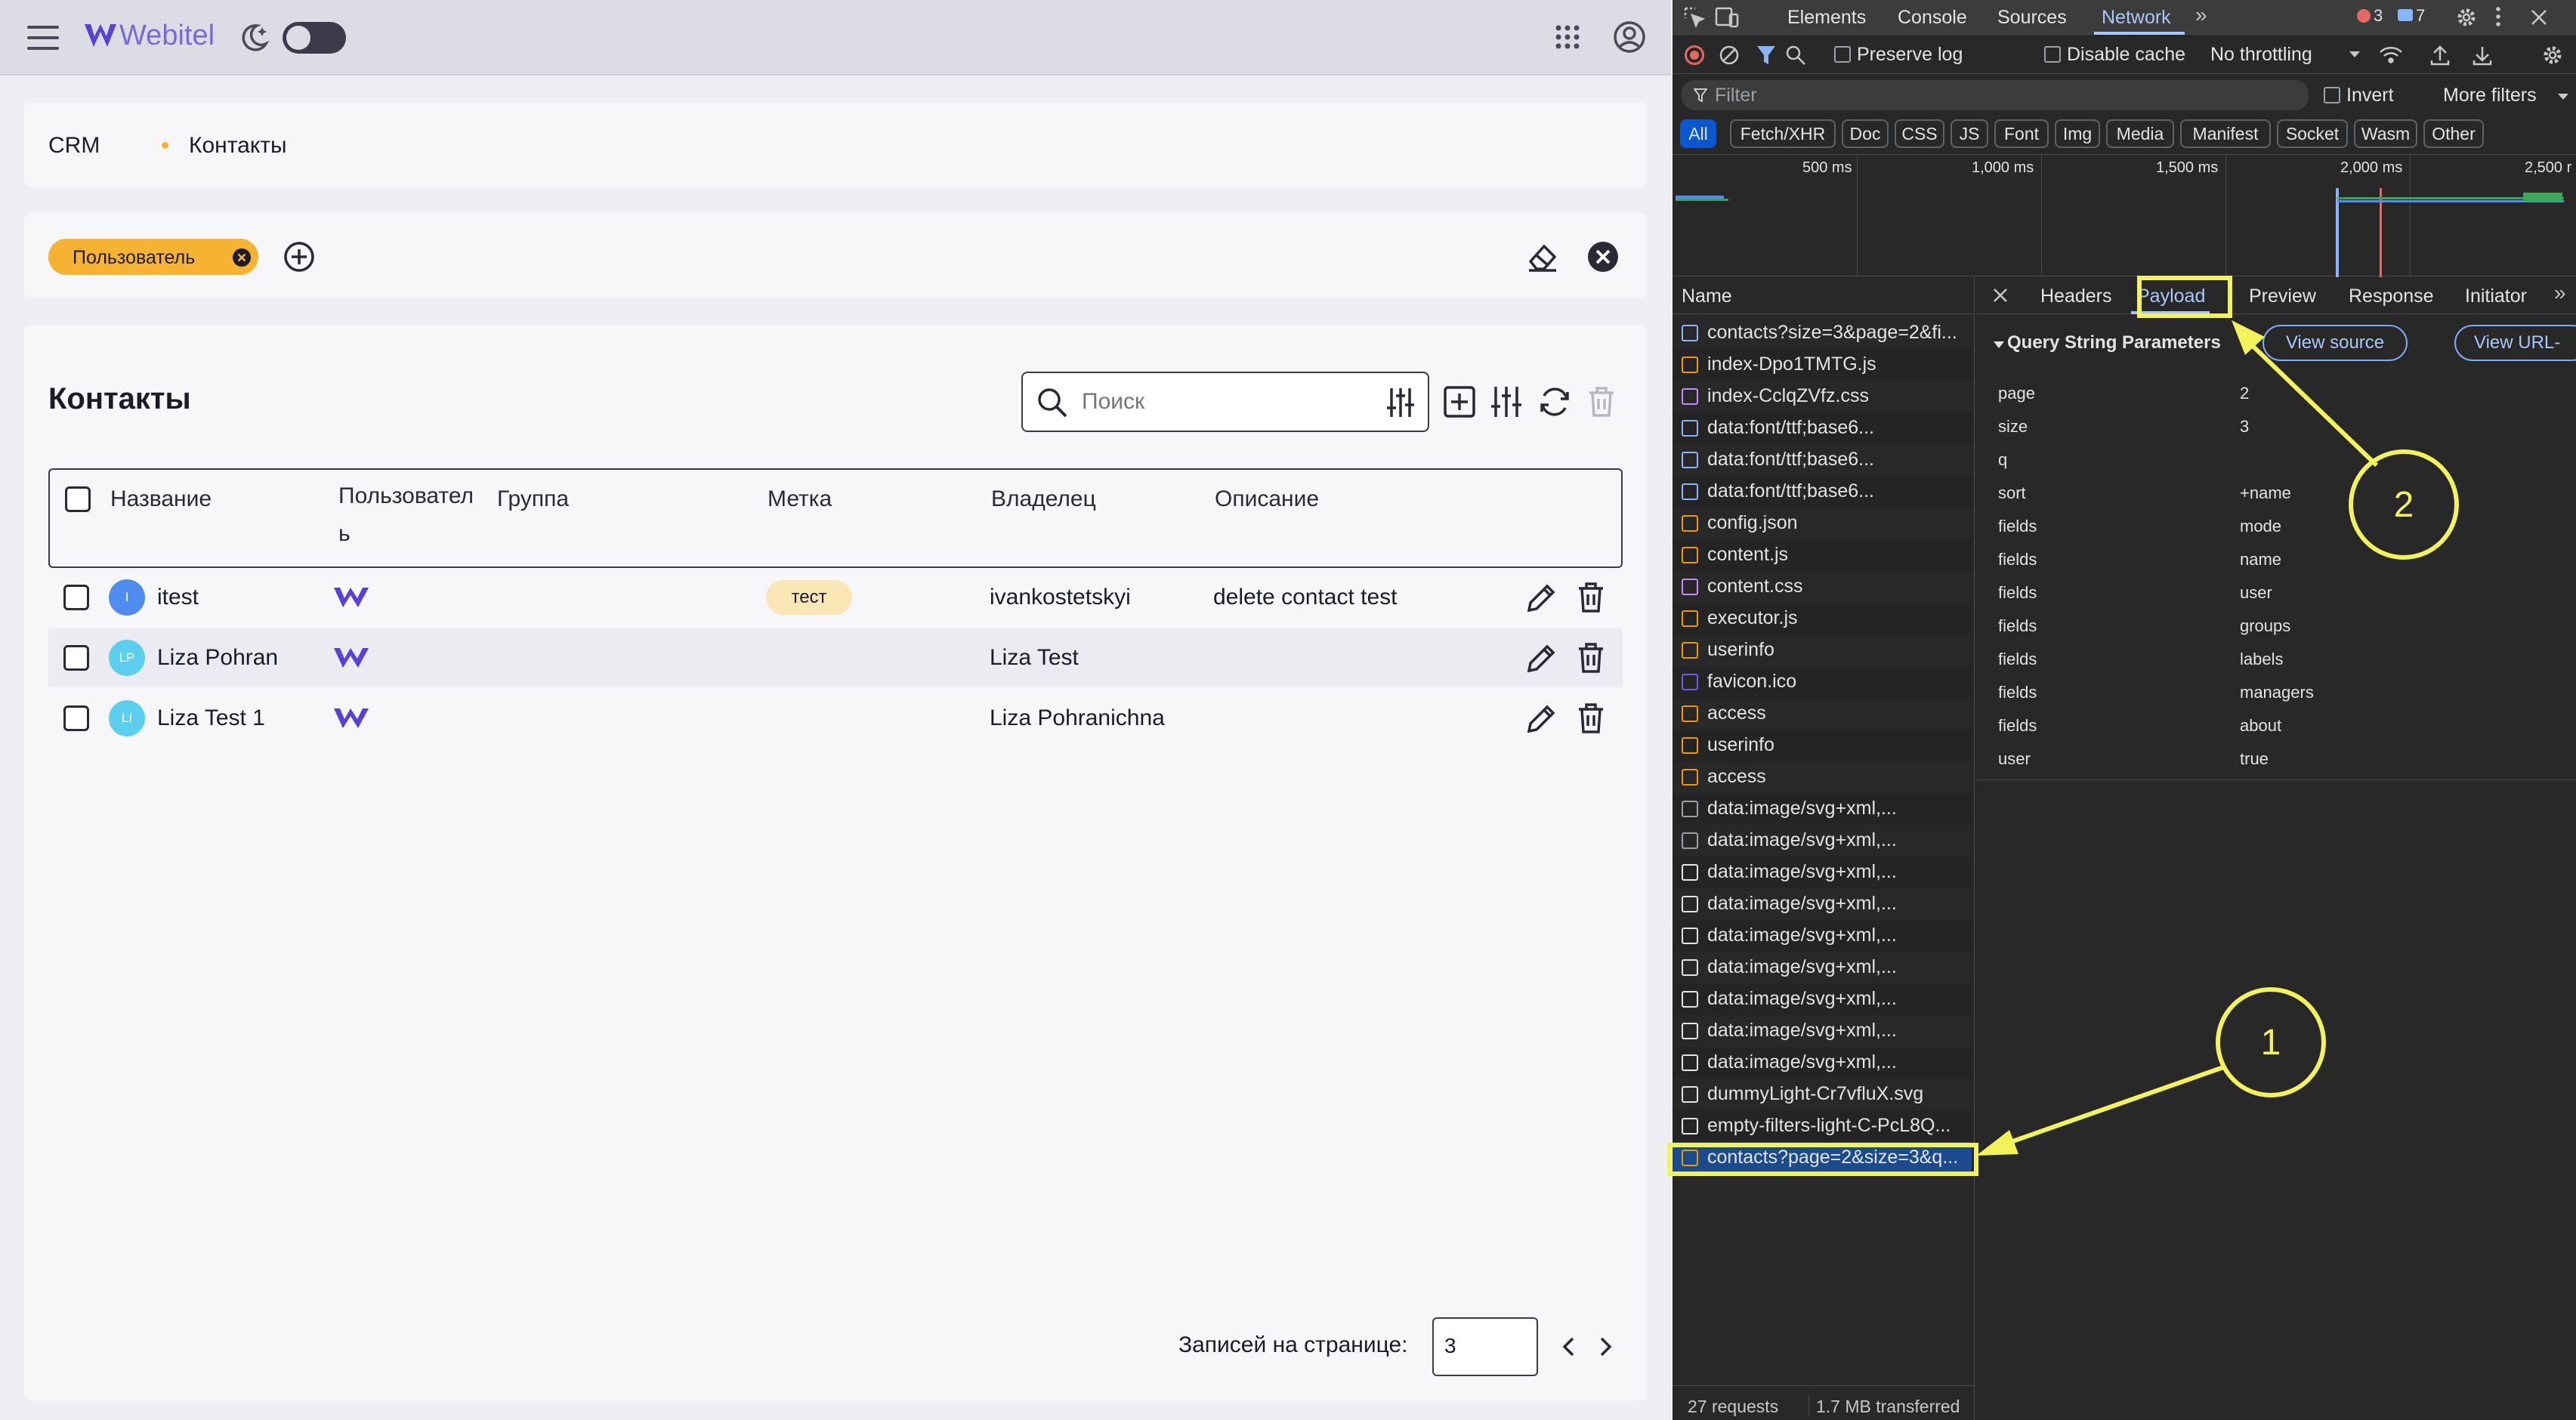 This screenshot has width=2576, height=1420. Describe the element at coordinates (2420, 16) in the screenshot. I see `message-count: 7` at that location.